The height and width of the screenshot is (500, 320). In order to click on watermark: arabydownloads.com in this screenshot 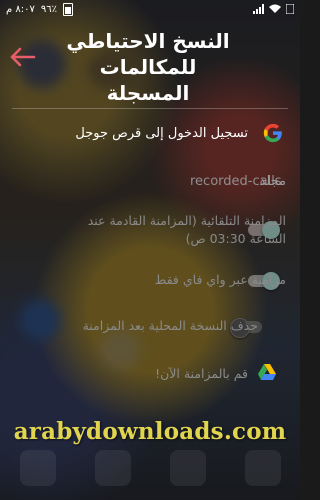, I will do `click(150, 431)`.